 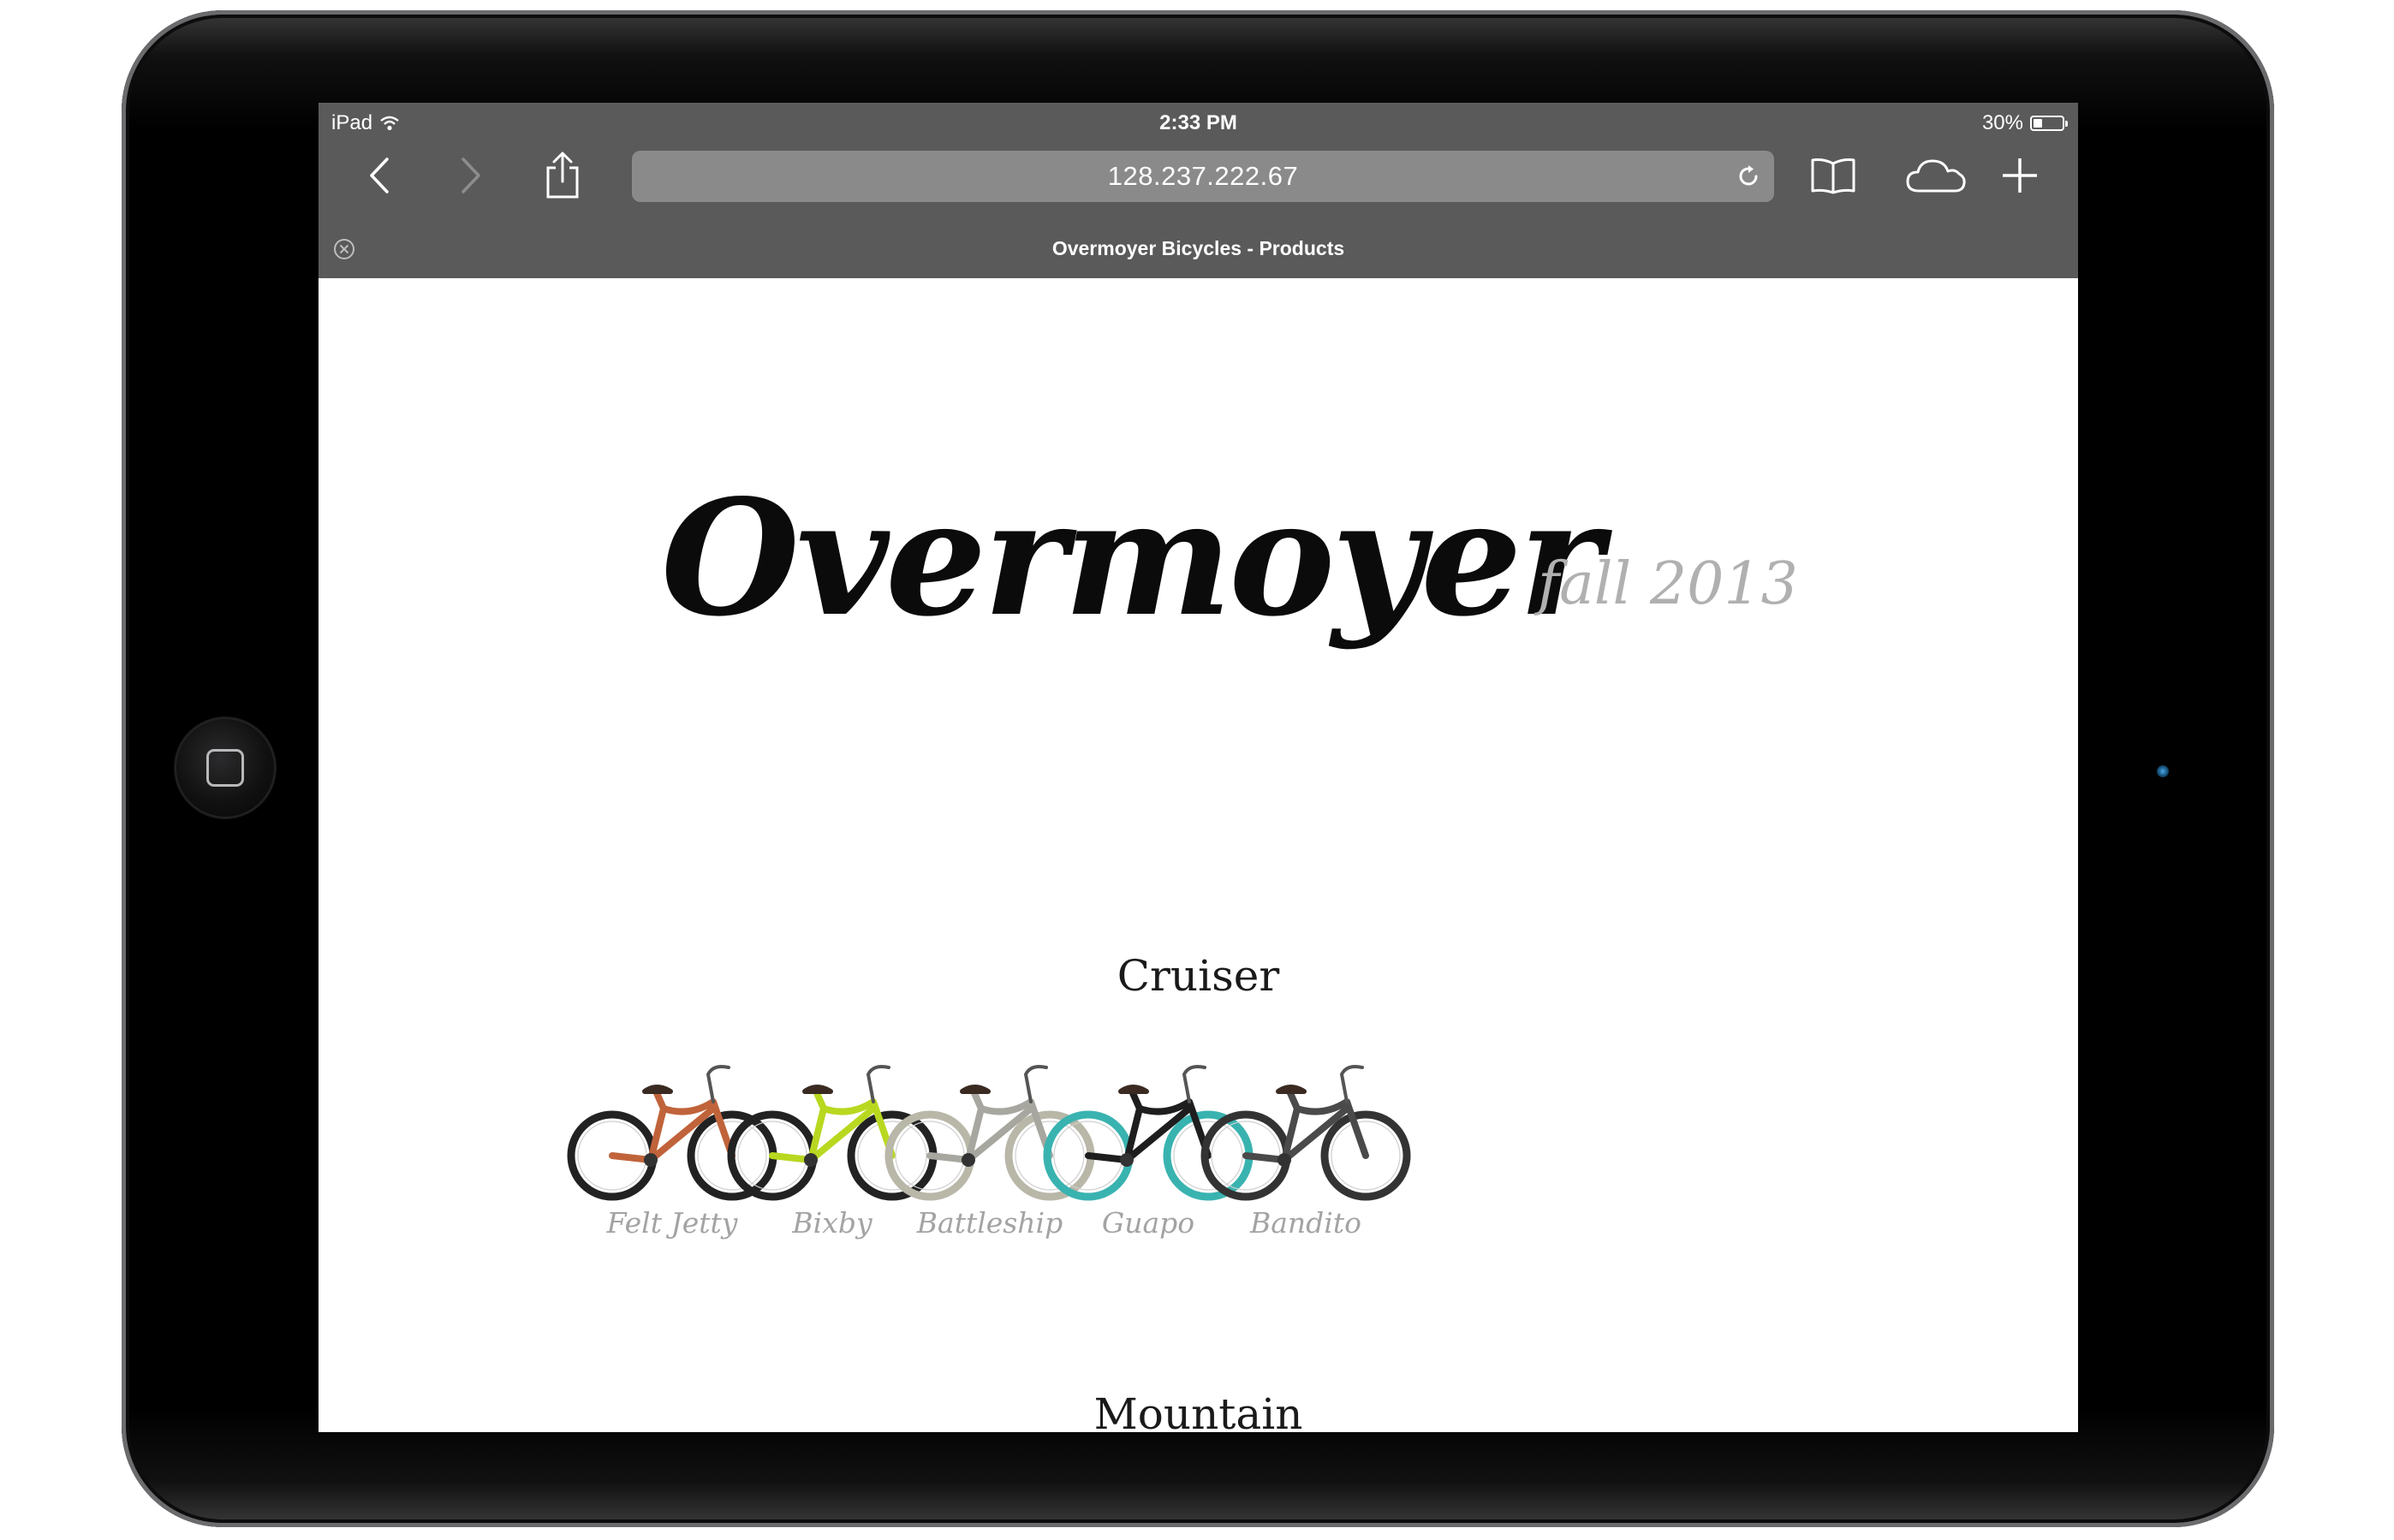 I want to click on battery-percent: 30%, so click(x=2002, y=122).